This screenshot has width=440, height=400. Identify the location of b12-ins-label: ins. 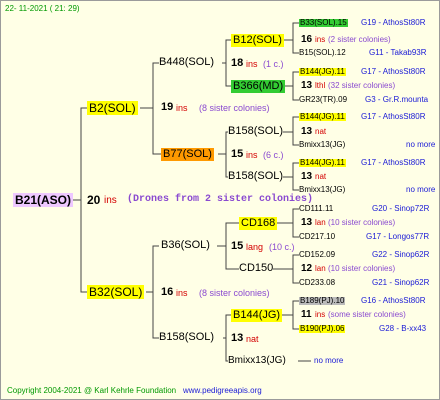
(320, 39).